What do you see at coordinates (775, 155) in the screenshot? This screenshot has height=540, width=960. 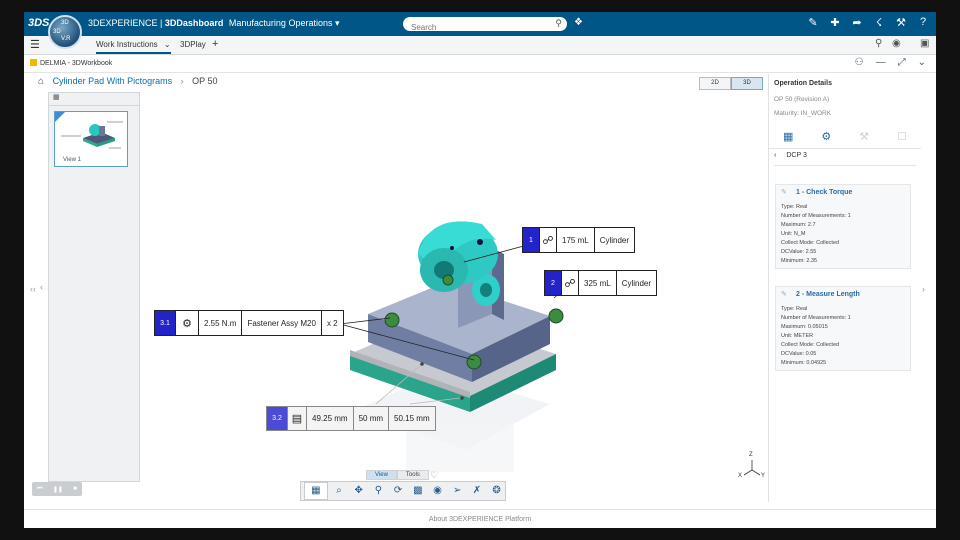 I see `chevron-left-icon: ‹` at bounding box center [775, 155].